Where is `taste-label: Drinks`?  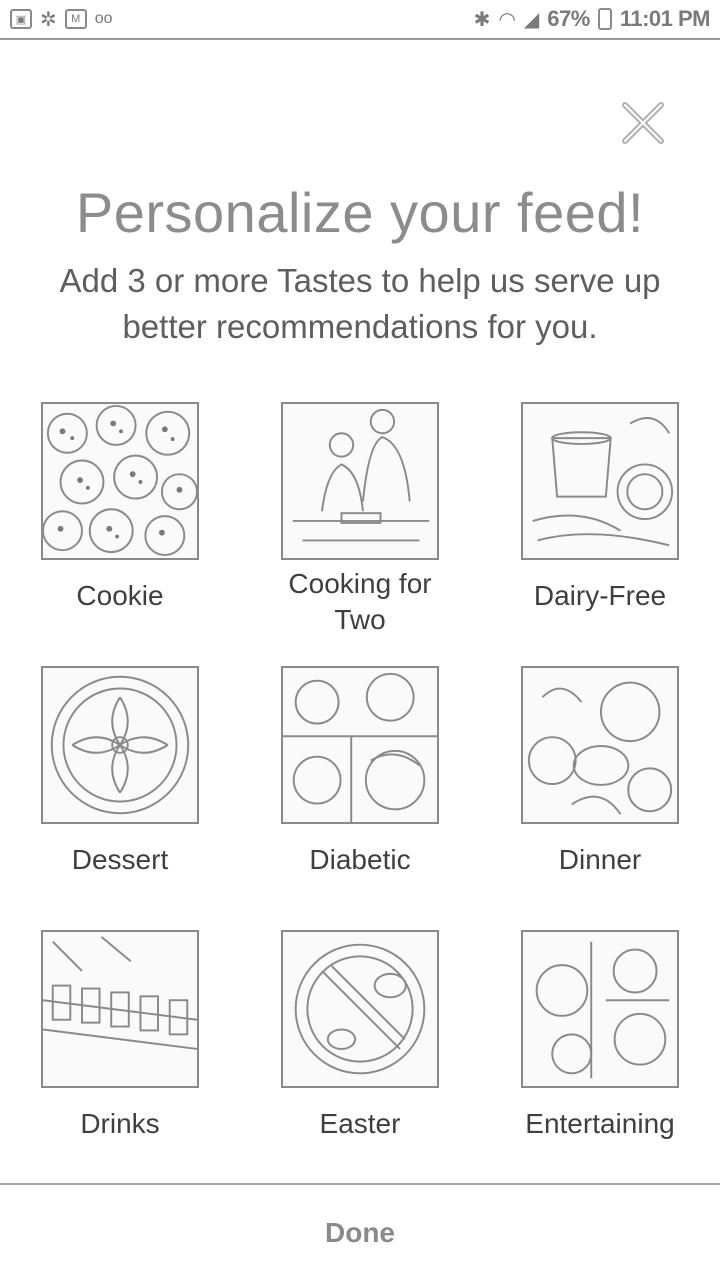 taste-label: Drinks is located at coordinates (120, 1123).